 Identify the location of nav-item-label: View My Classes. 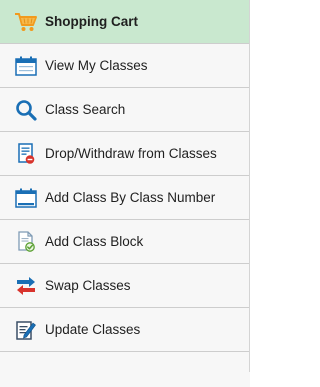
(96, 65).